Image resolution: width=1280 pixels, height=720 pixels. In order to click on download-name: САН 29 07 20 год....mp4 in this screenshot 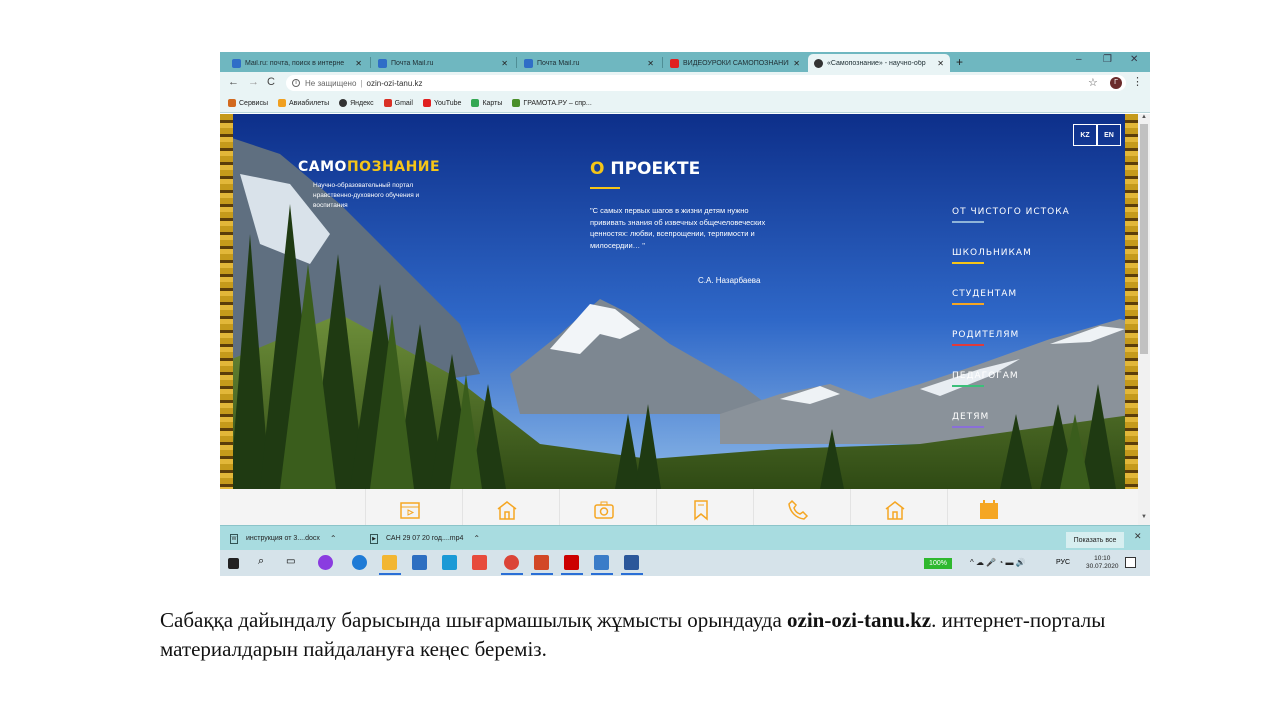, I will do `click(425, 538)`.